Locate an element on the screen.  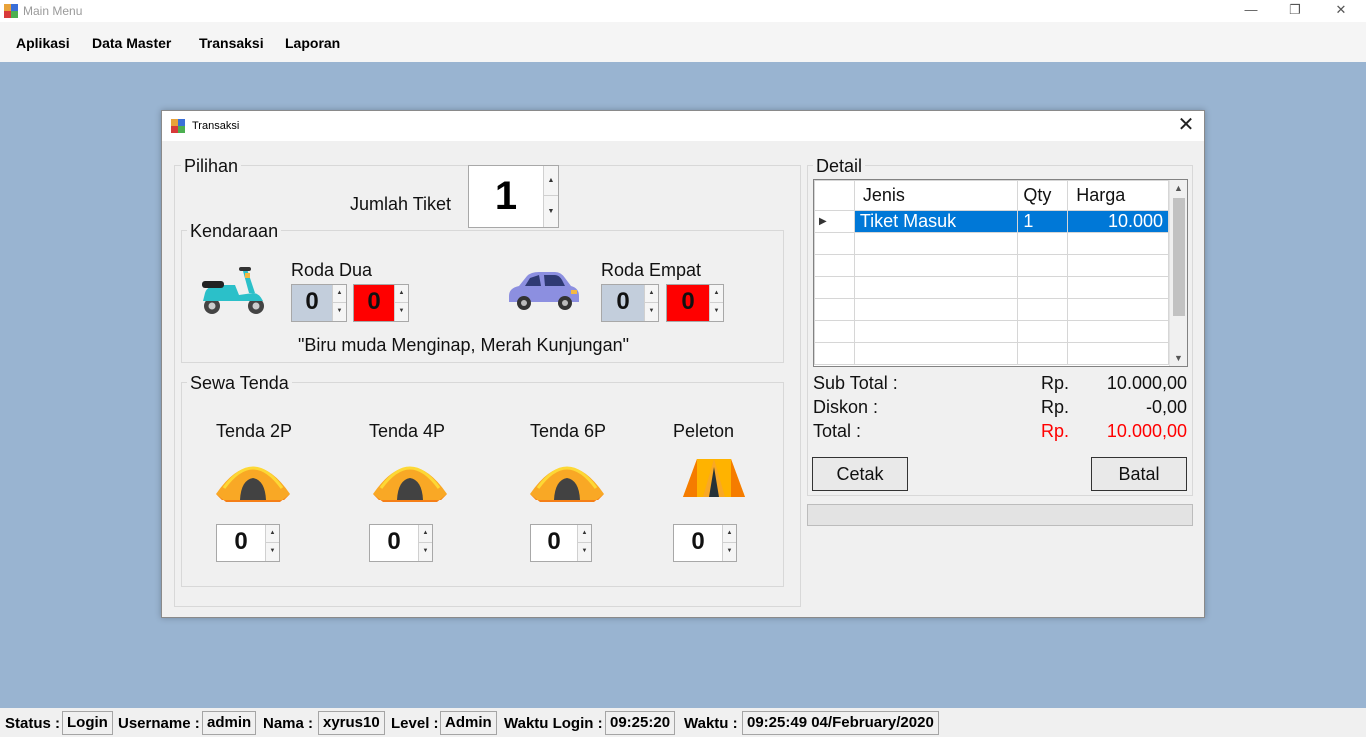
table-row: ▶ Tiket Masuk 1 10.000 is located at coordinates (991, 221).